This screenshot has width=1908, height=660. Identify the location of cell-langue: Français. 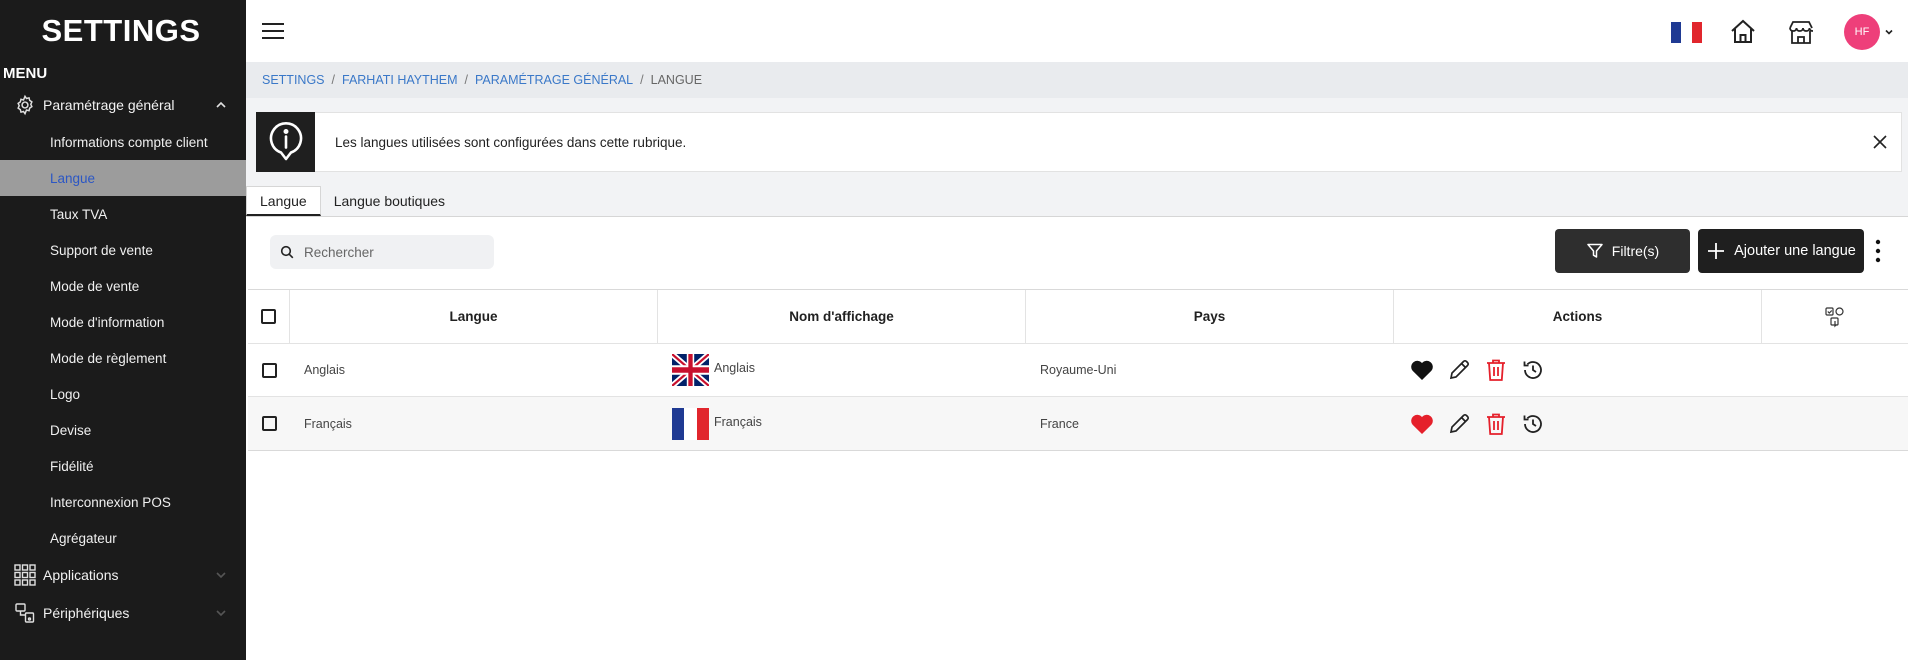
(328, 423).